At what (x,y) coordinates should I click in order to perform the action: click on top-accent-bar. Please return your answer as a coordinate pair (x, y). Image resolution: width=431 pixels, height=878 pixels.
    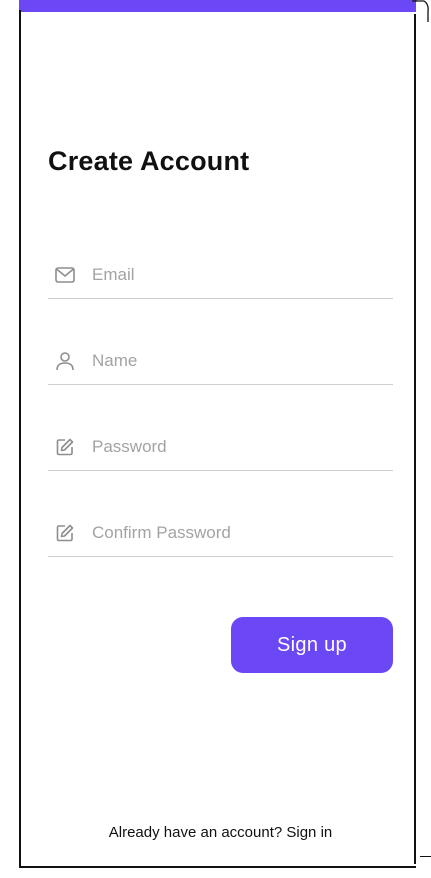
    Looking at the image, I should click on (217, 6).